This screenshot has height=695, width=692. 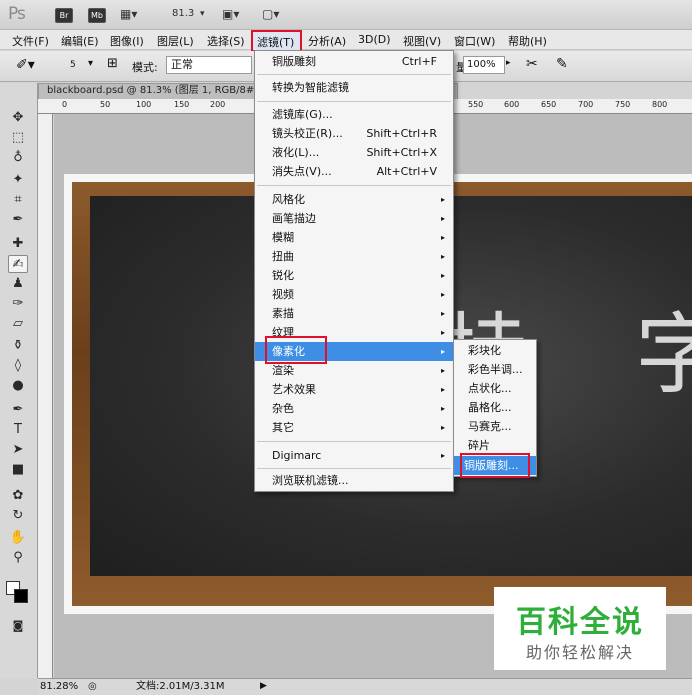 What do you see at coordinates (508, 63) in the screenshot?
I see `flow-arrow-icon: ▸` at bounding box center [508, 63].